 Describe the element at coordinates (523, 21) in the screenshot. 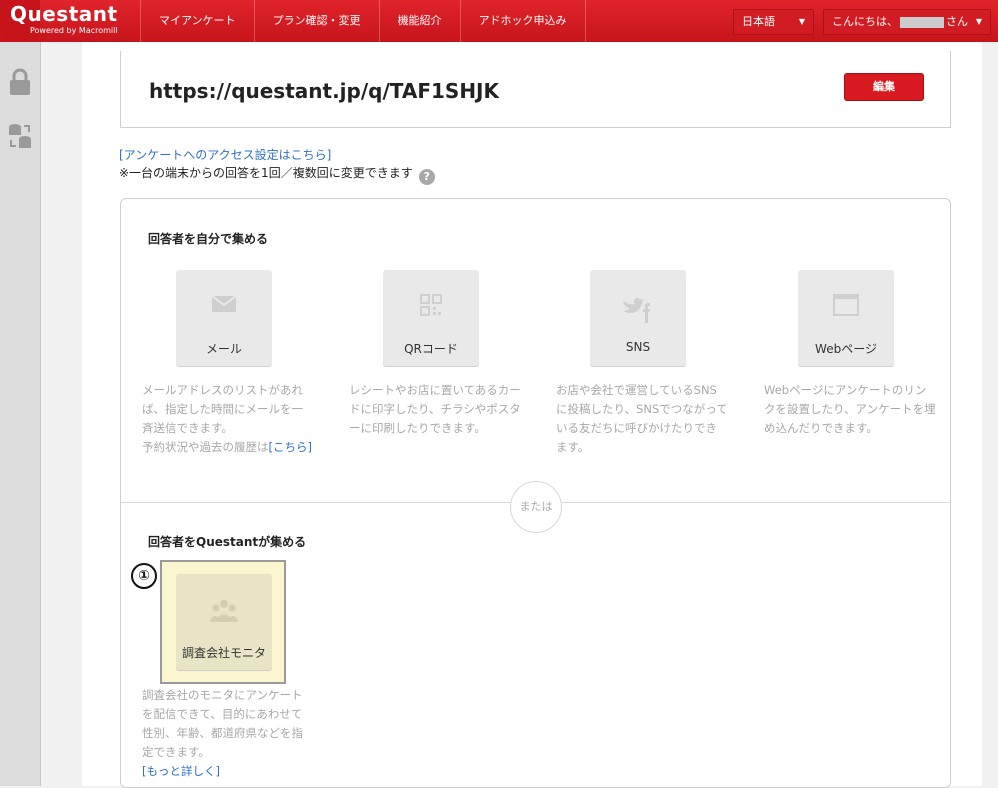

I see `nav-adhoc: アドホック申込み` at that location.